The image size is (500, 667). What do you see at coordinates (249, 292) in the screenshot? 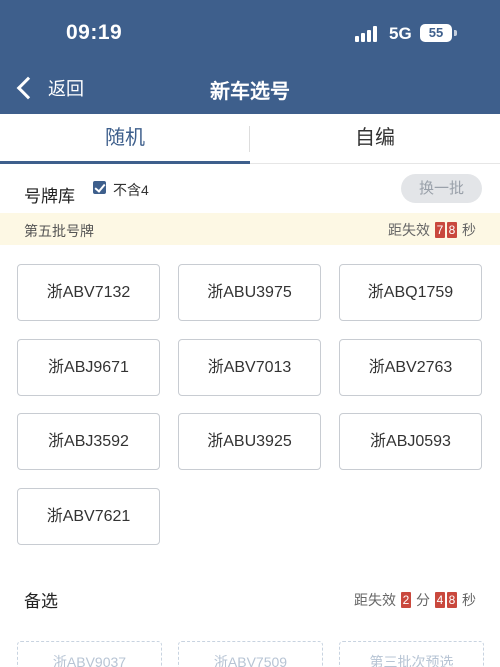
I see `plate-option: 浙ABU3975` at bounding box center [249, 292].